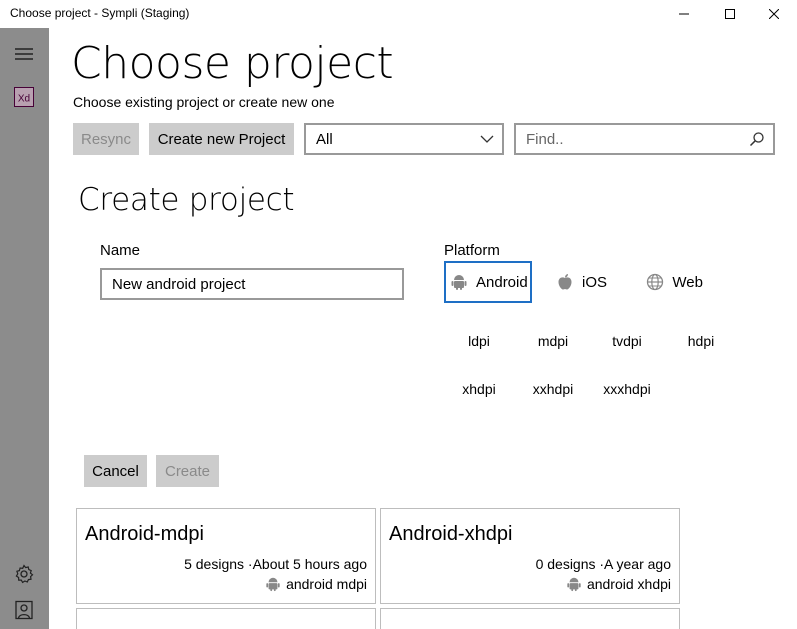  Describe the element at coordinates (186, 200) in the screenshot. I see `create-project-title: Create project` at that location.